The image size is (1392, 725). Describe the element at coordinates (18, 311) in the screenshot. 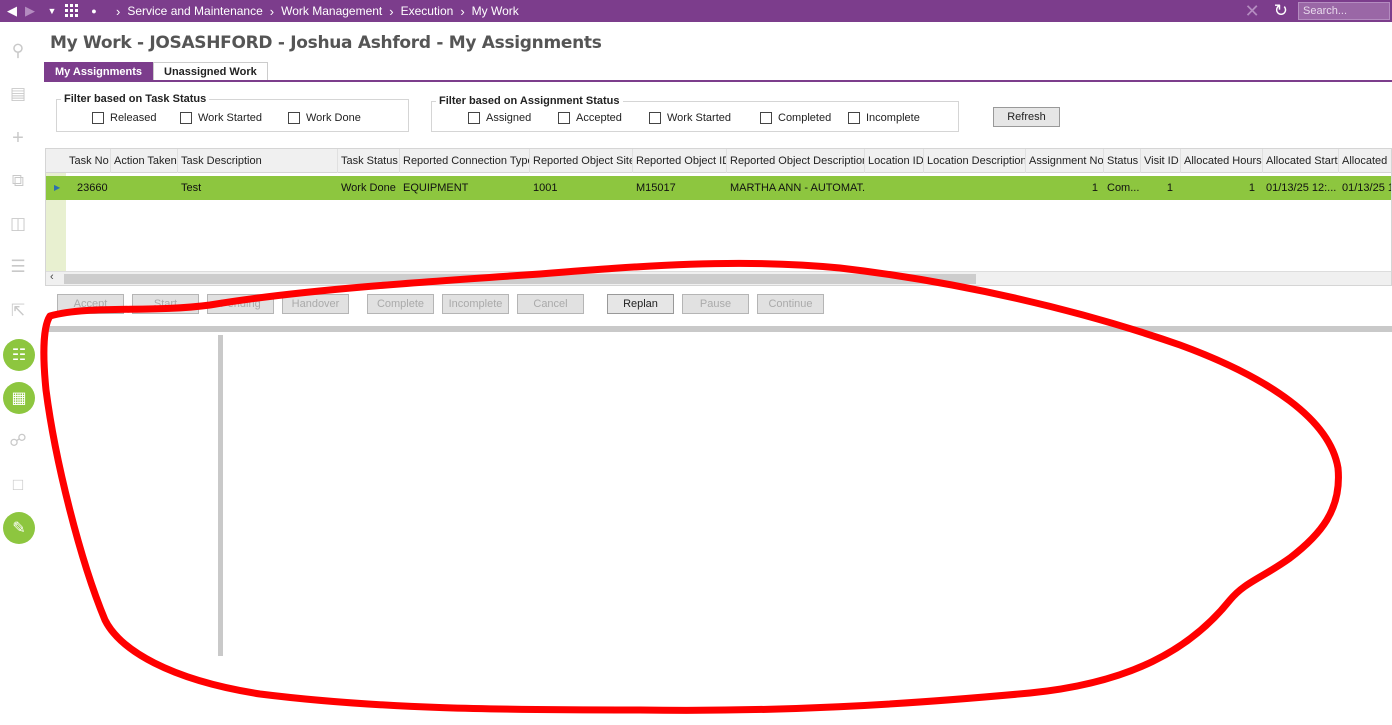

I see `export-icon: ⇱` at that location.